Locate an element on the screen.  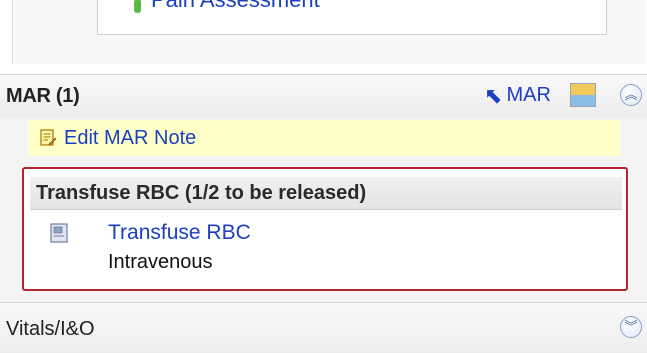
mar-section-header: MAR (1) ⬉ MAR is located at coordinates (323, 96).